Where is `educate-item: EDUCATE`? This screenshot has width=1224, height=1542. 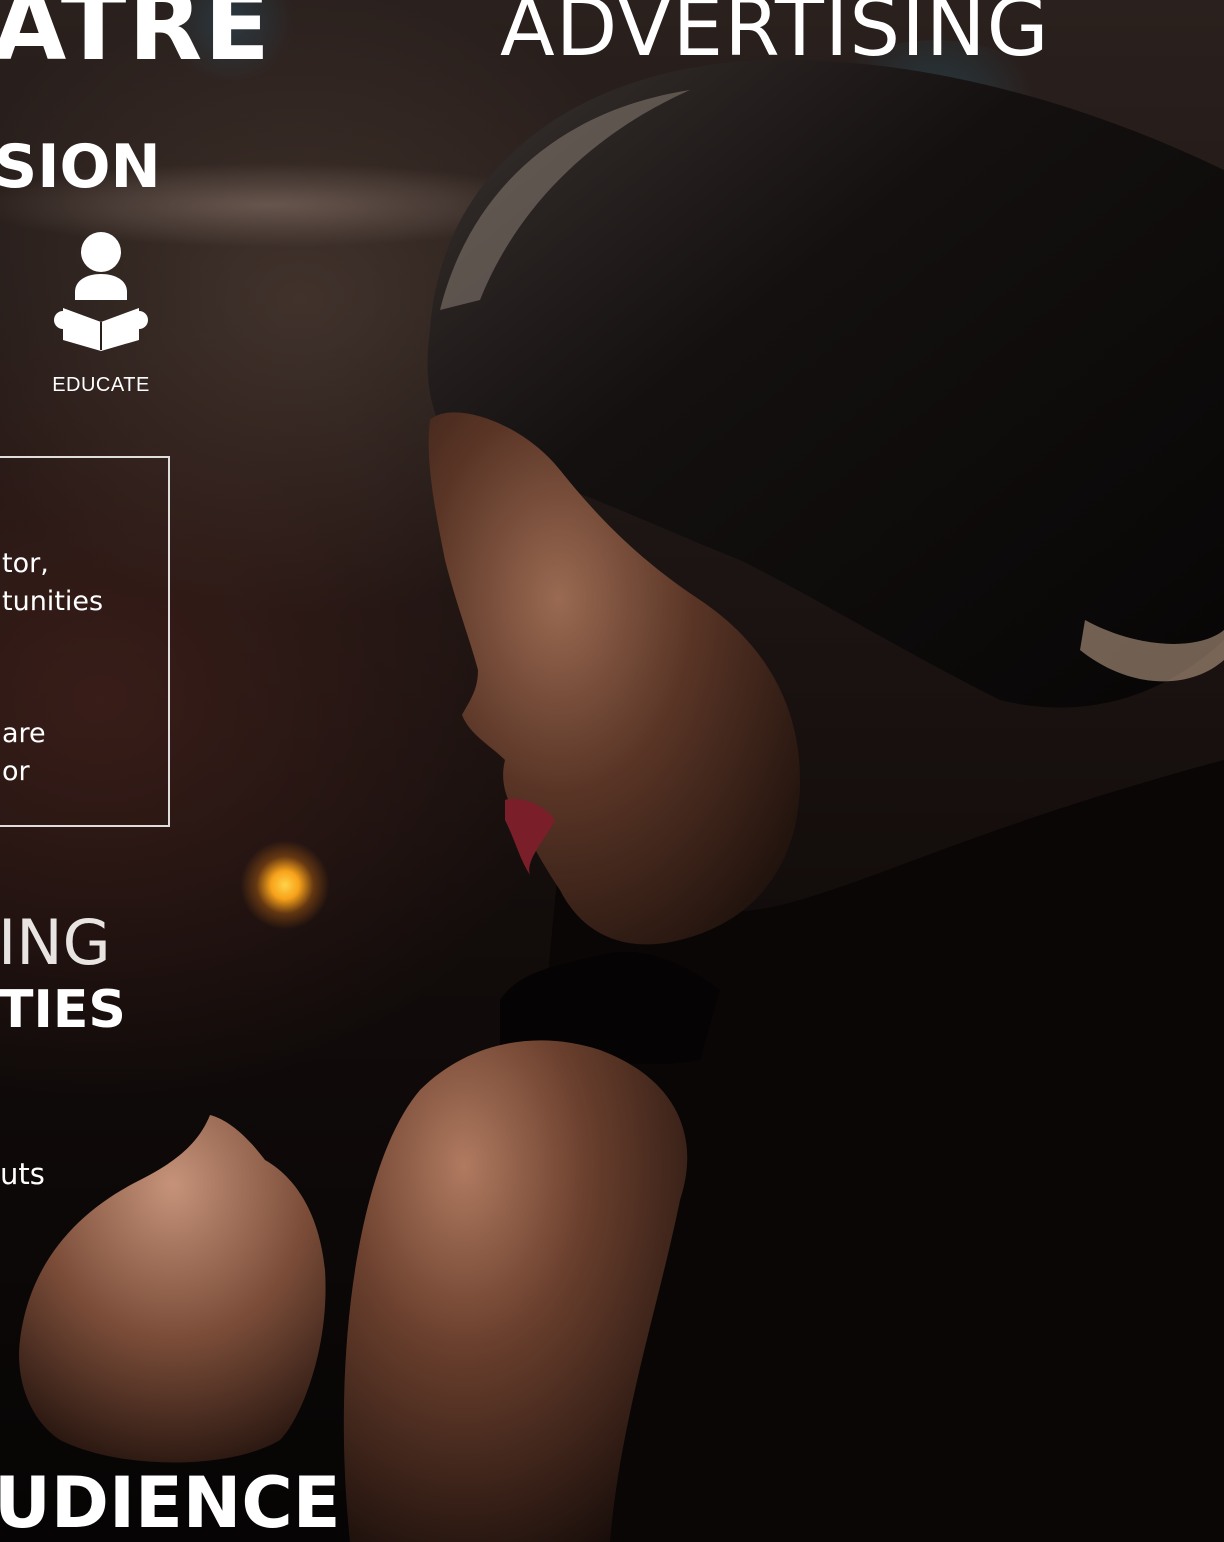
educate-item: EDUCATE is located at coordinates (101, 313).